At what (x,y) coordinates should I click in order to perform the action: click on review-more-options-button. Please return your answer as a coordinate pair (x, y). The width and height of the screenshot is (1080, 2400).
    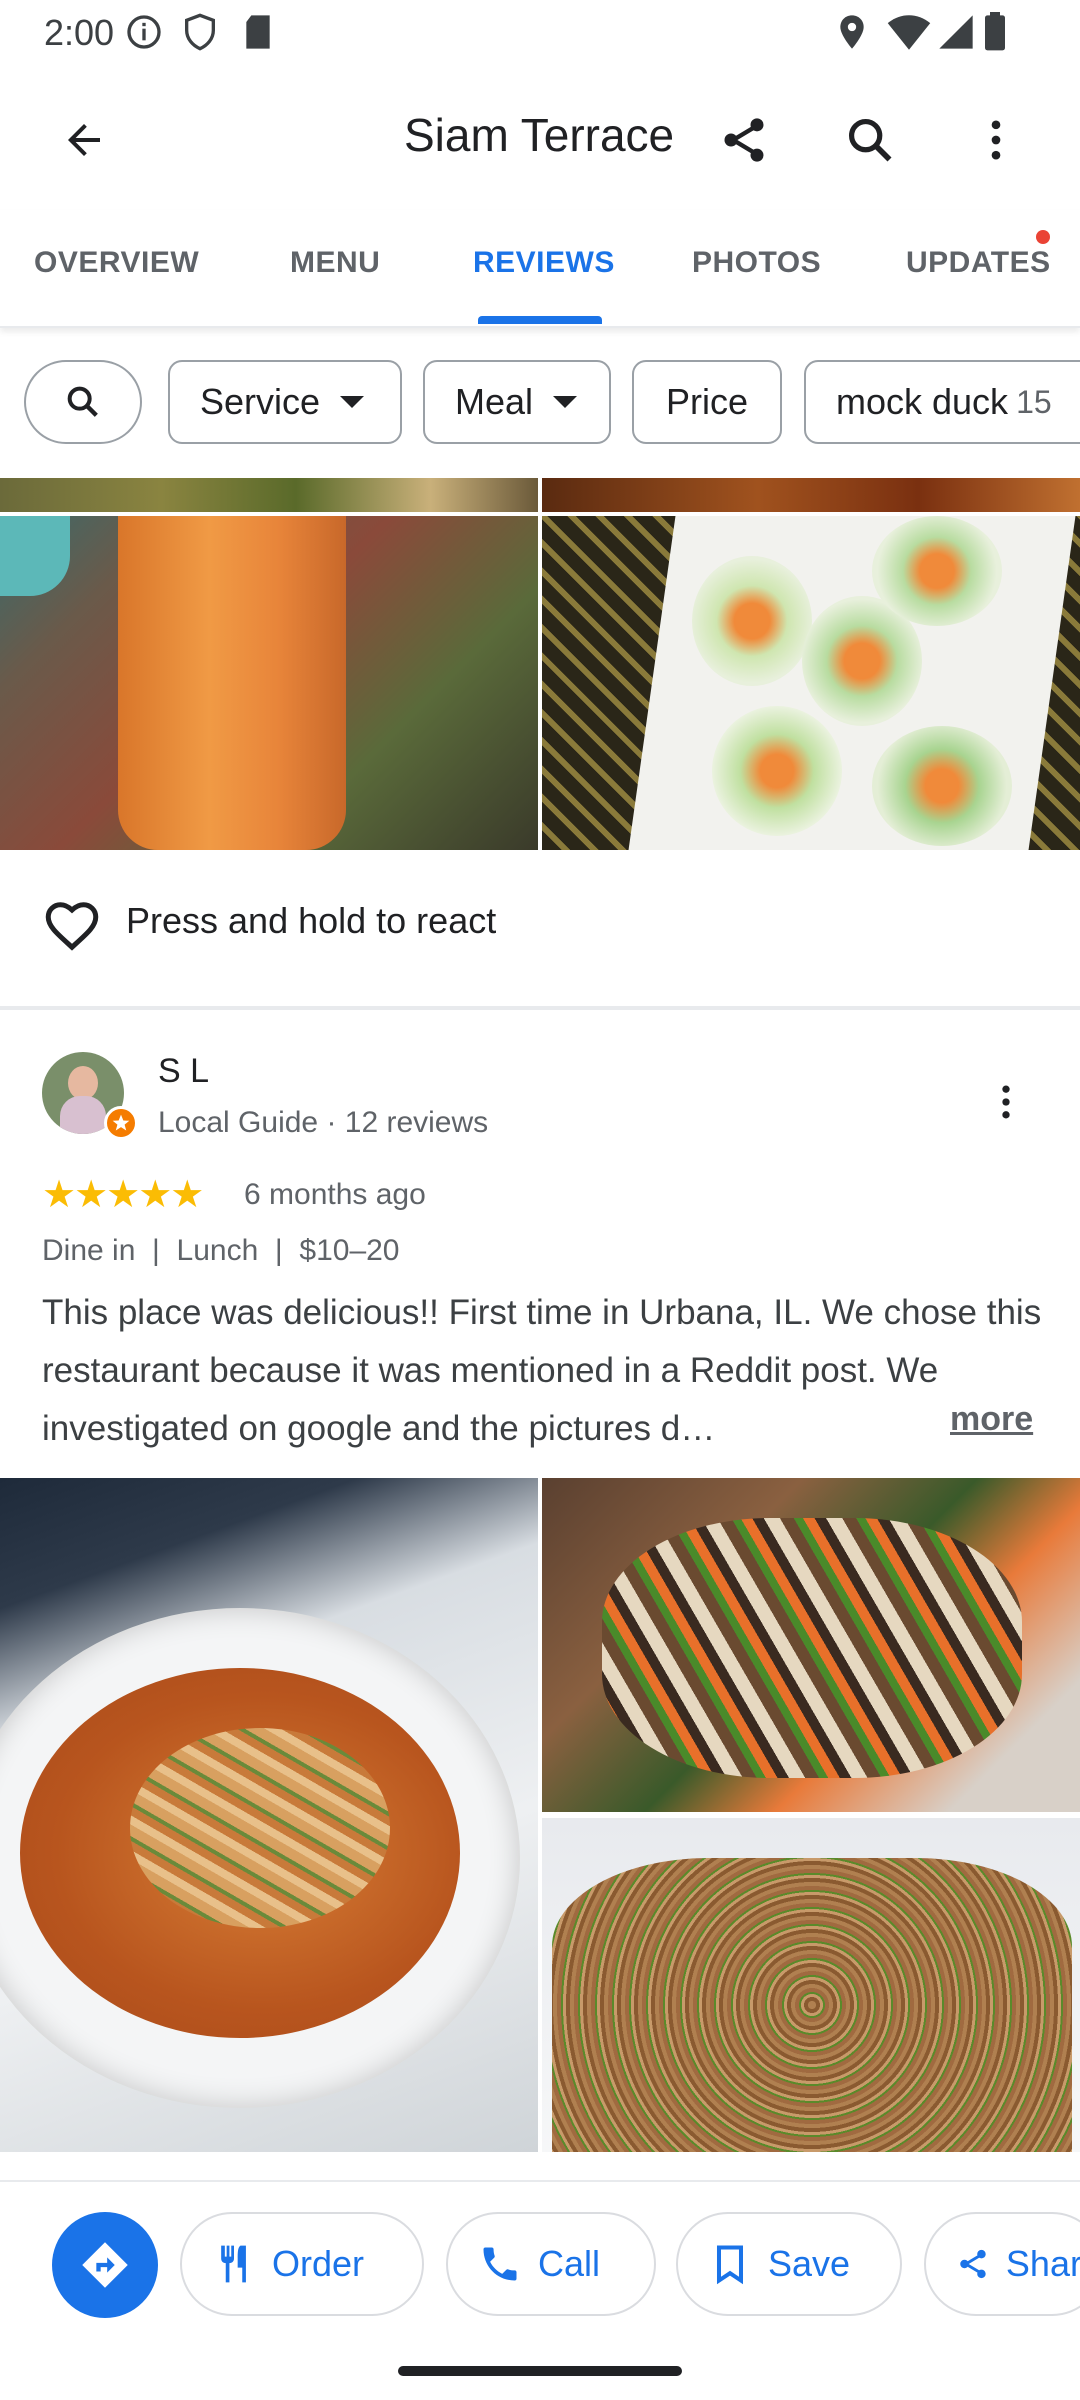
    Looking at the image, I should click on (1006, 1102).